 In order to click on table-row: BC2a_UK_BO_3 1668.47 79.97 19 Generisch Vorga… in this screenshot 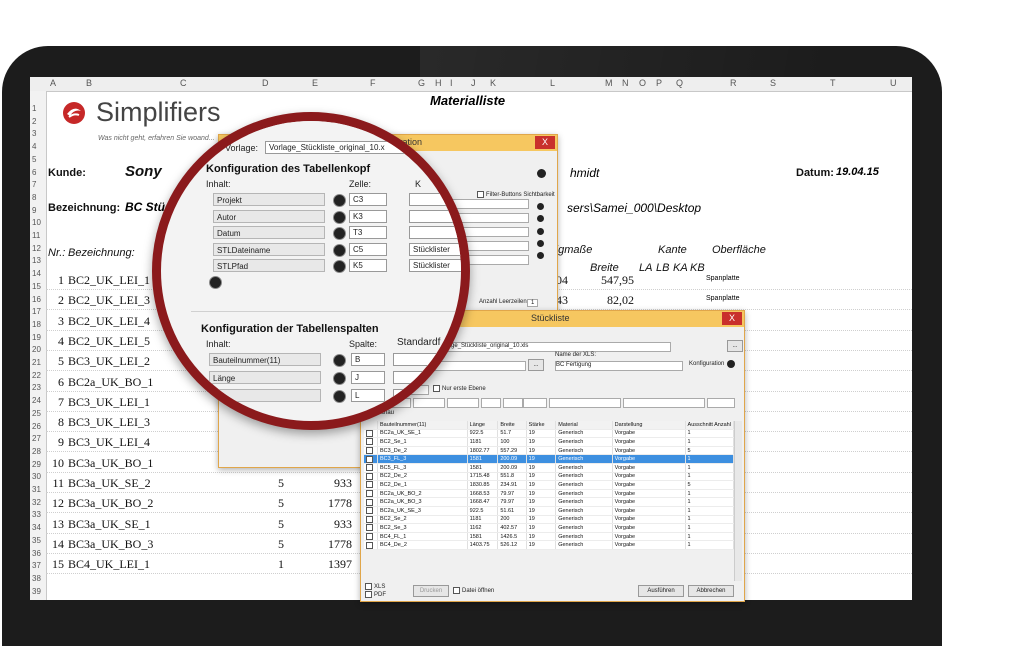, I will do `click(549, 502)`.